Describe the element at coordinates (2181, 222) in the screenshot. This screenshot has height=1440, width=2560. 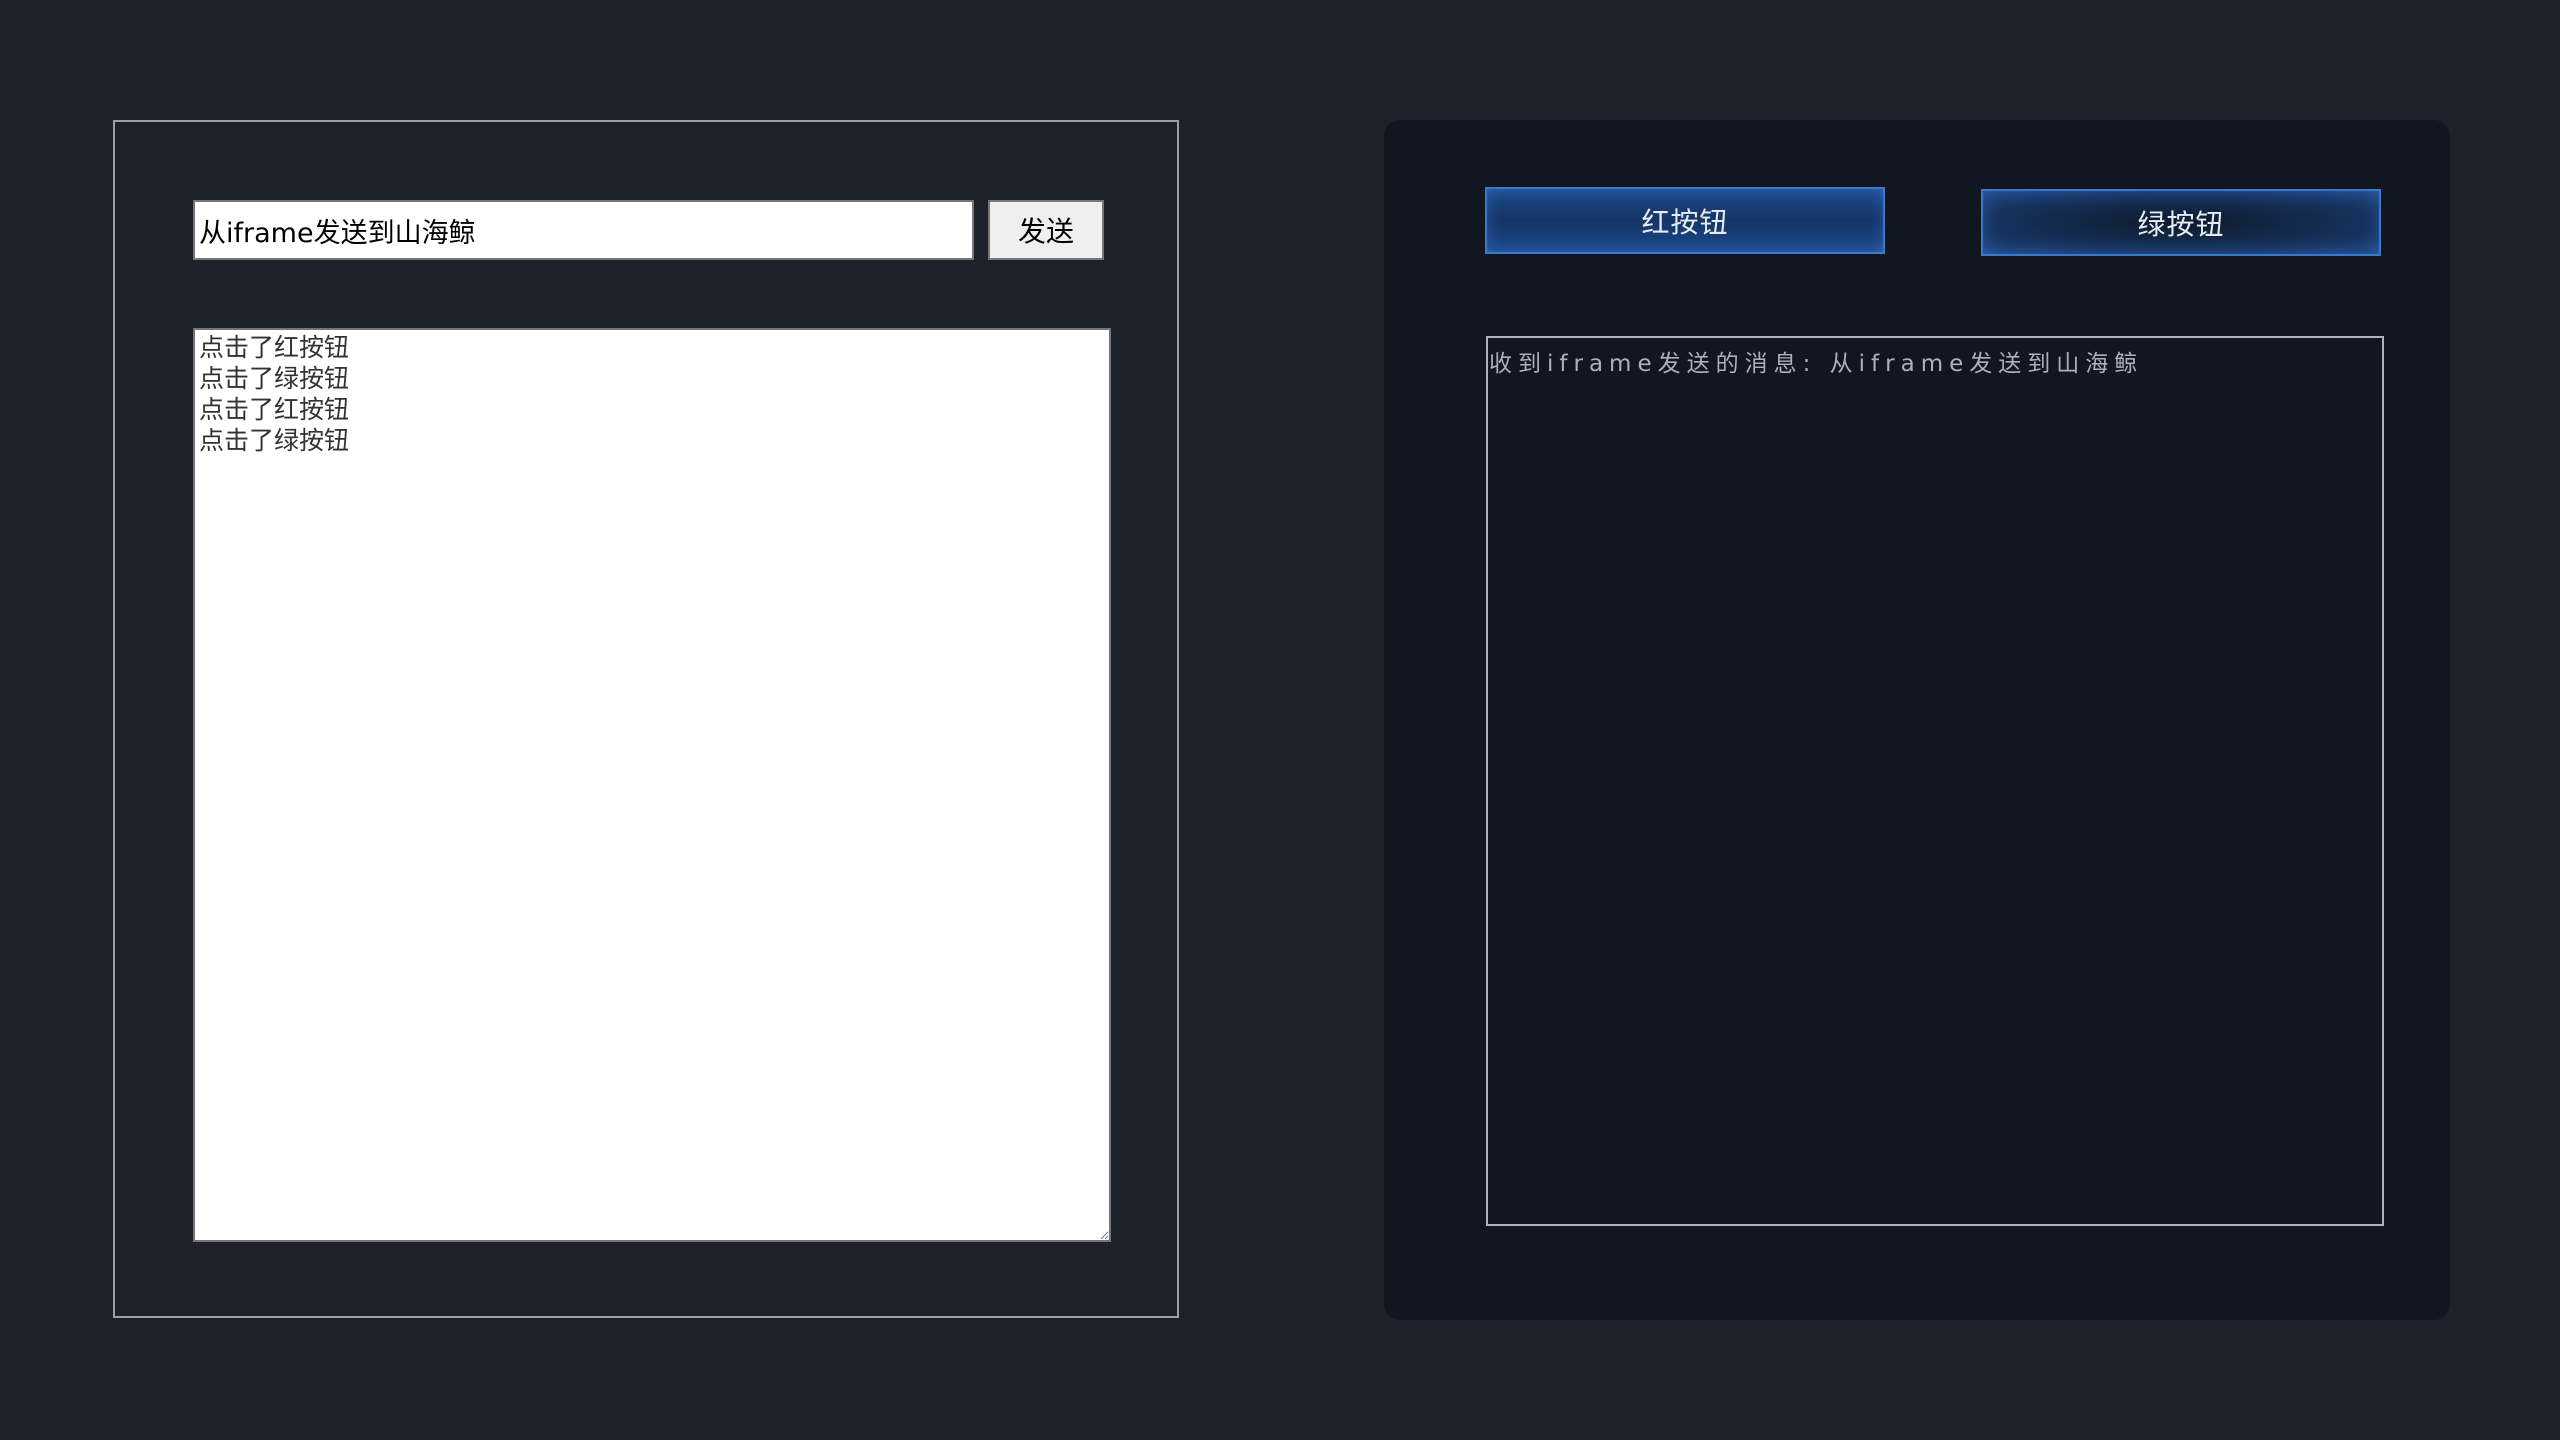
I see `green-button: 绿按钮` at that location.